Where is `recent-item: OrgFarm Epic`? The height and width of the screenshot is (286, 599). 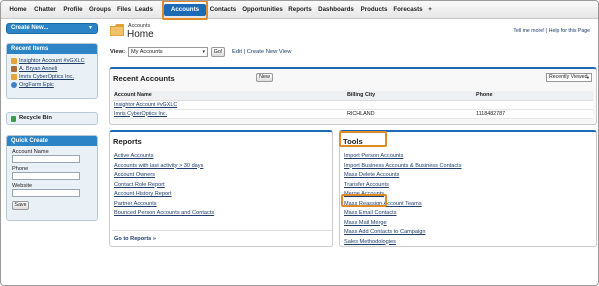
recent-item: OrgFarm Epic is located at coordinates (52, 85).